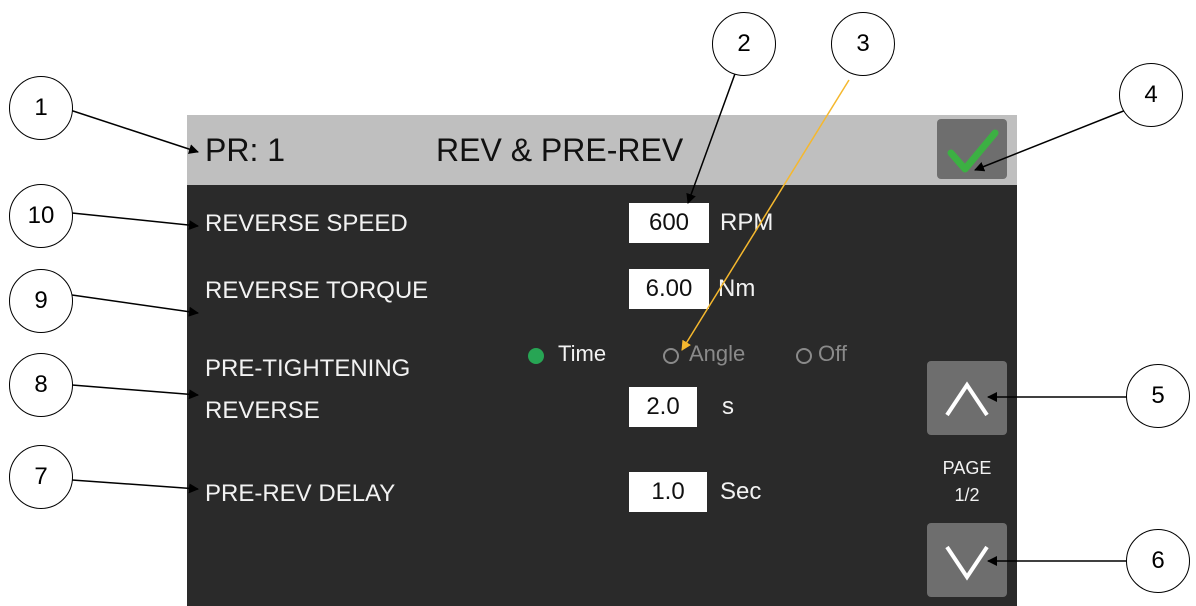  Describe the element at coordinates (1158, 561) in the screenshot. I see `callout-6: 6` at that location.